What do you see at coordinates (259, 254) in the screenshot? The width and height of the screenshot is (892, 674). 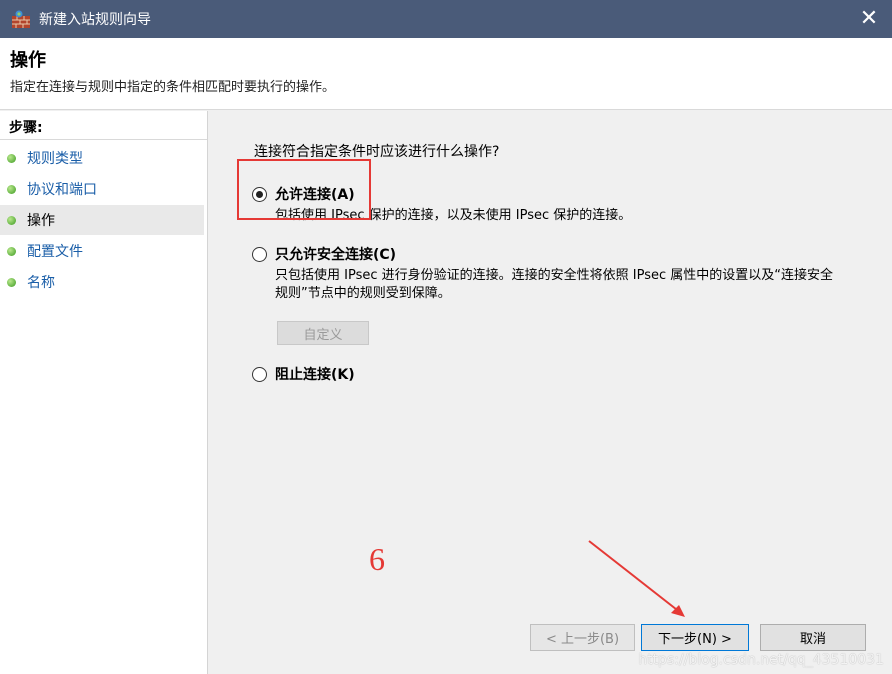 I see `radio-secure` at bounding box center [259, 254].